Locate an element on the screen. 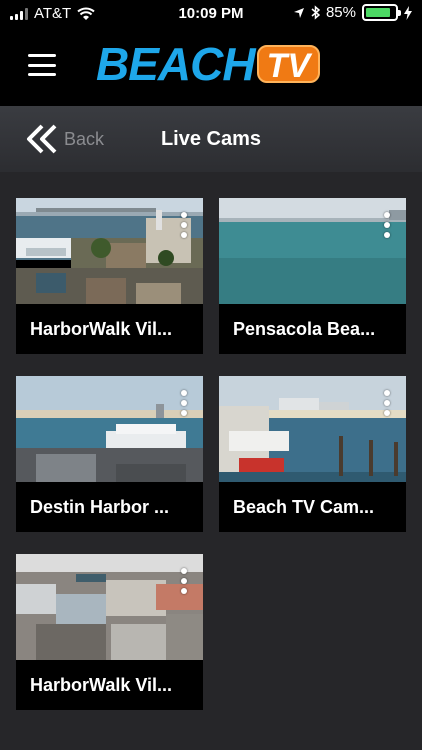  bluetooth-icon is located at coordinates (315, 12).